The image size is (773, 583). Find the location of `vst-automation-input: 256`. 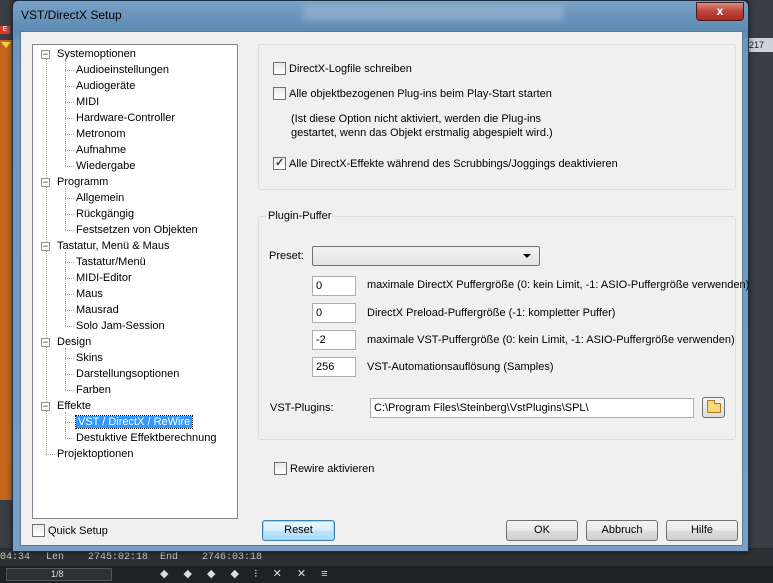

vst-automation-input: 256 is located at coordinates (334, 367).